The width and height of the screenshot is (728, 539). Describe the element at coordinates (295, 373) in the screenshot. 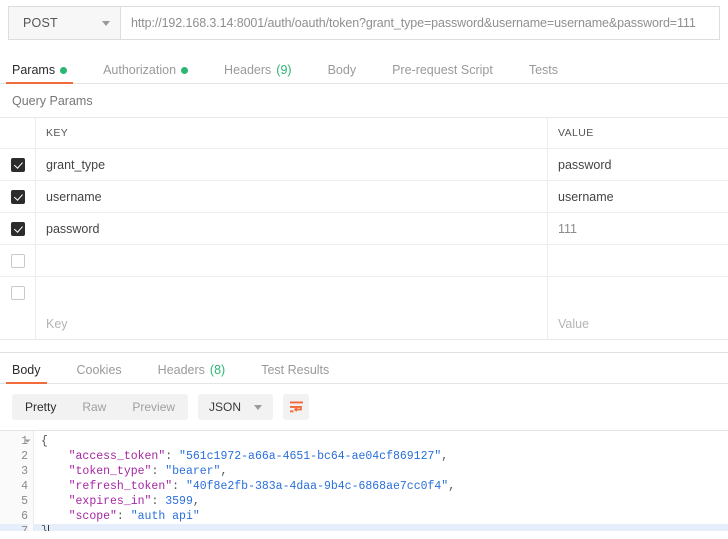

I see `response-tab-test-results: Test Results` at that location.